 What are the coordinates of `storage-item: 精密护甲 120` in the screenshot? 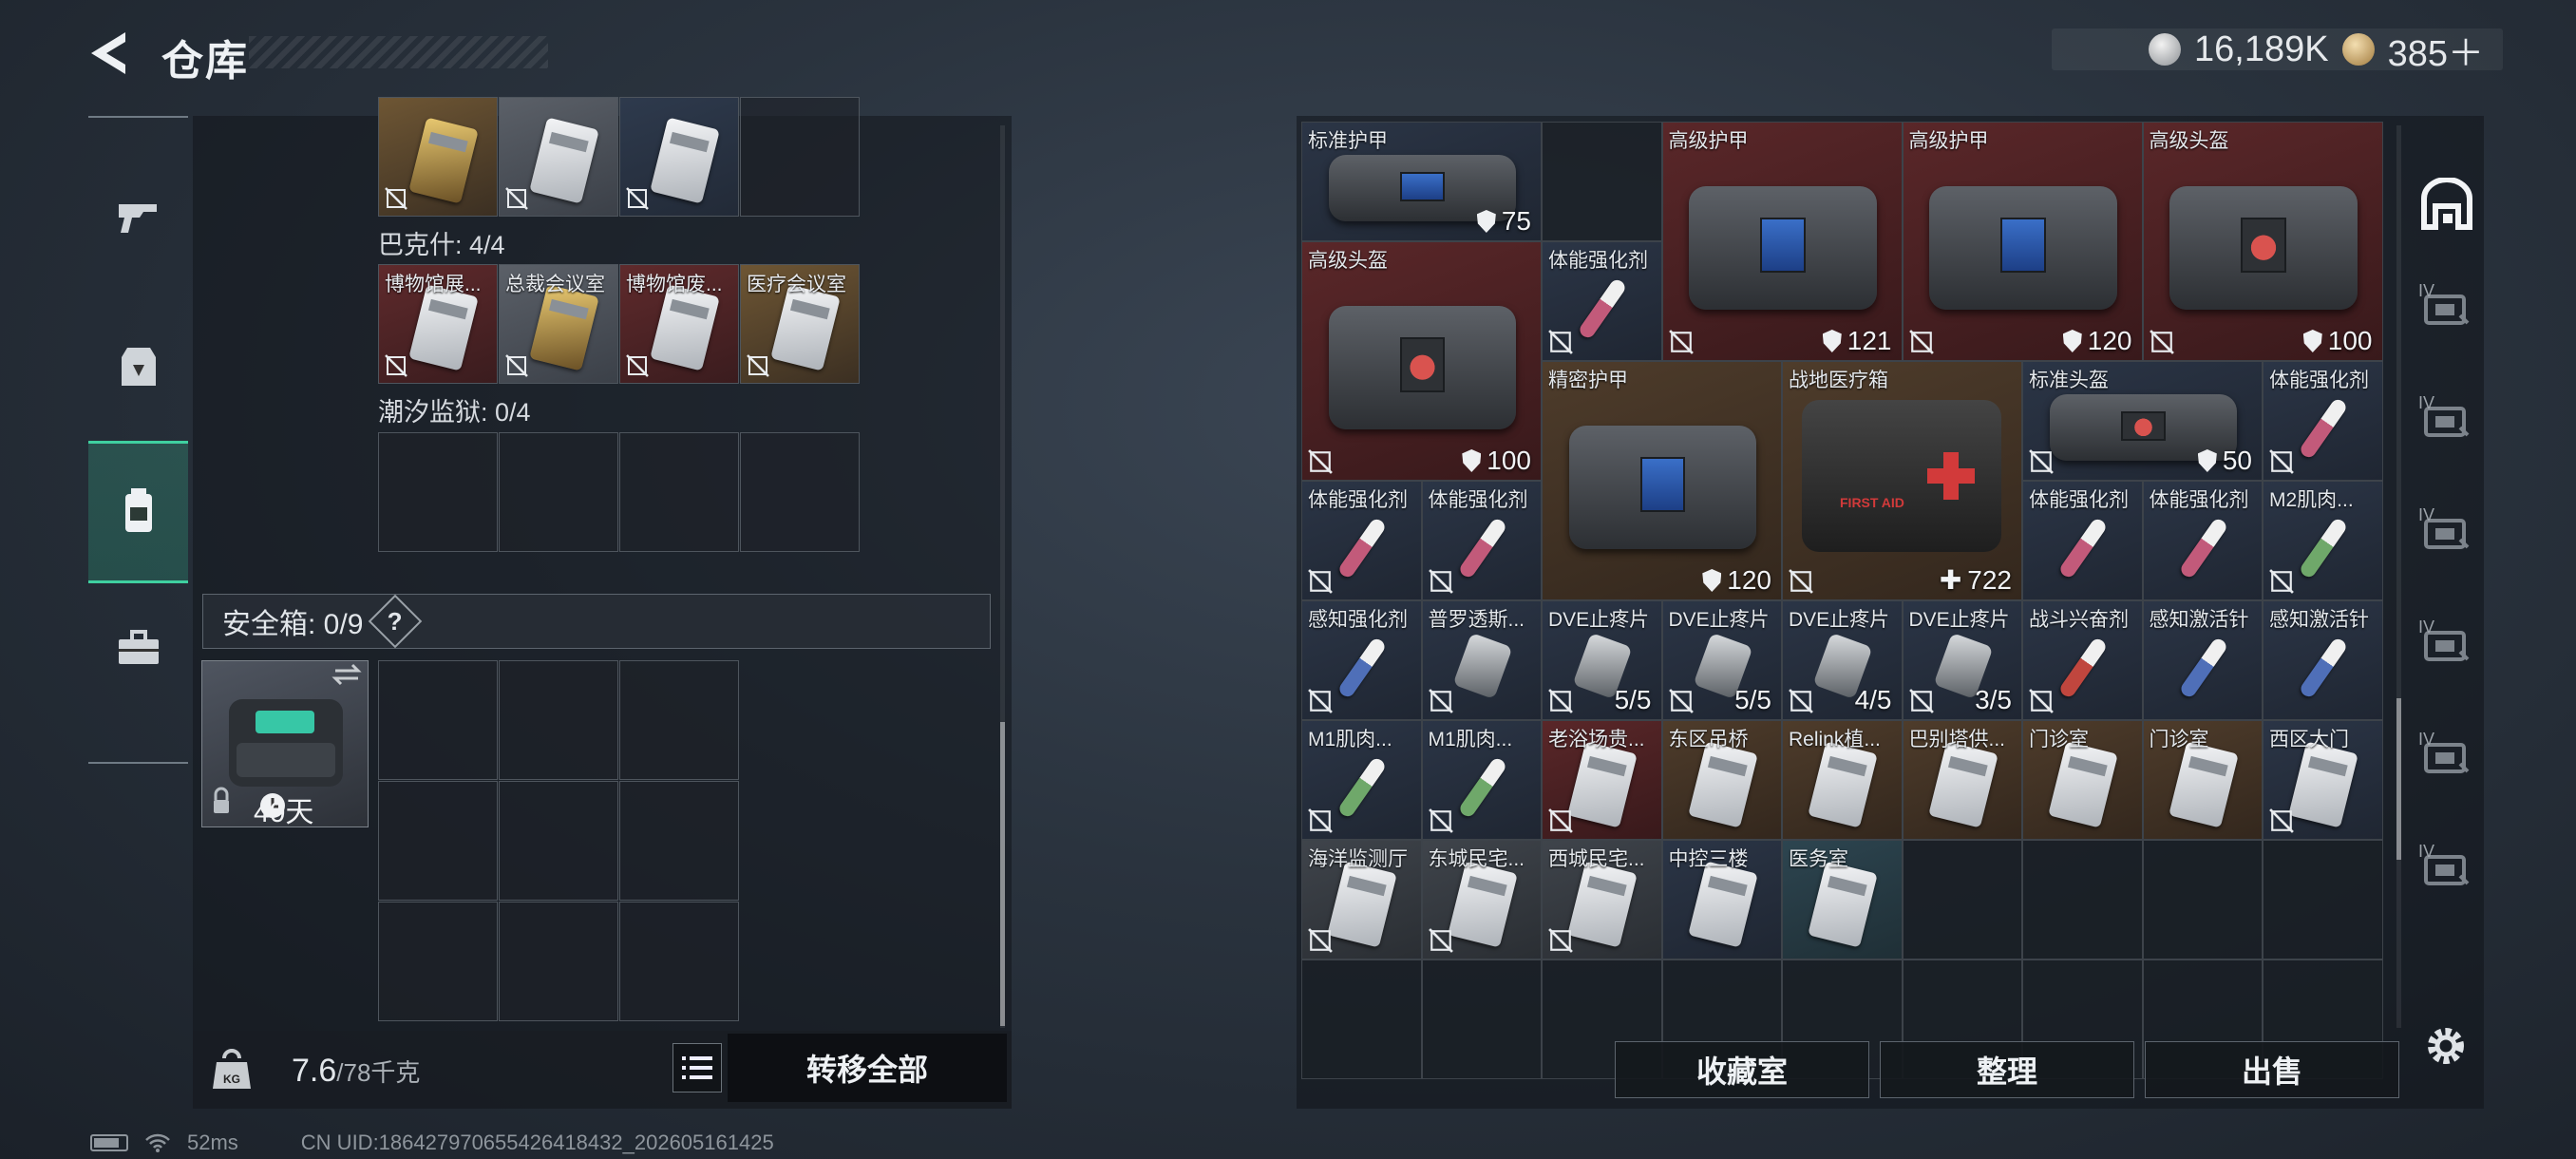 It's located at (1662, 480).